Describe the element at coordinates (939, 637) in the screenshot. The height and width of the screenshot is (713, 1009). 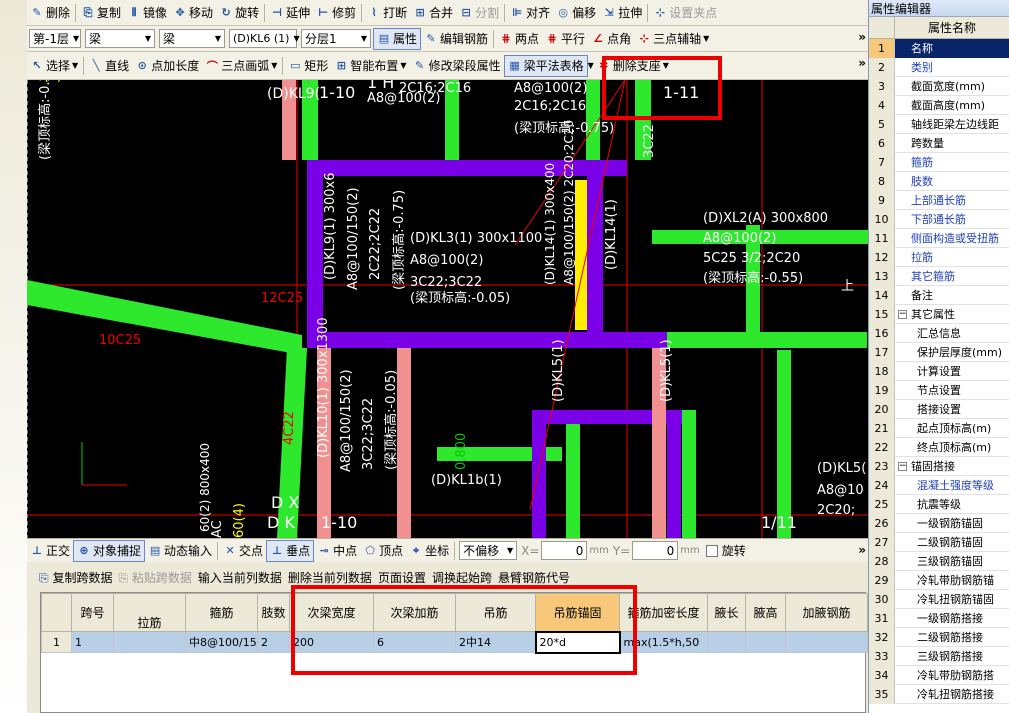
I see `property-row: 32 二级钢筋搭接` at that location.